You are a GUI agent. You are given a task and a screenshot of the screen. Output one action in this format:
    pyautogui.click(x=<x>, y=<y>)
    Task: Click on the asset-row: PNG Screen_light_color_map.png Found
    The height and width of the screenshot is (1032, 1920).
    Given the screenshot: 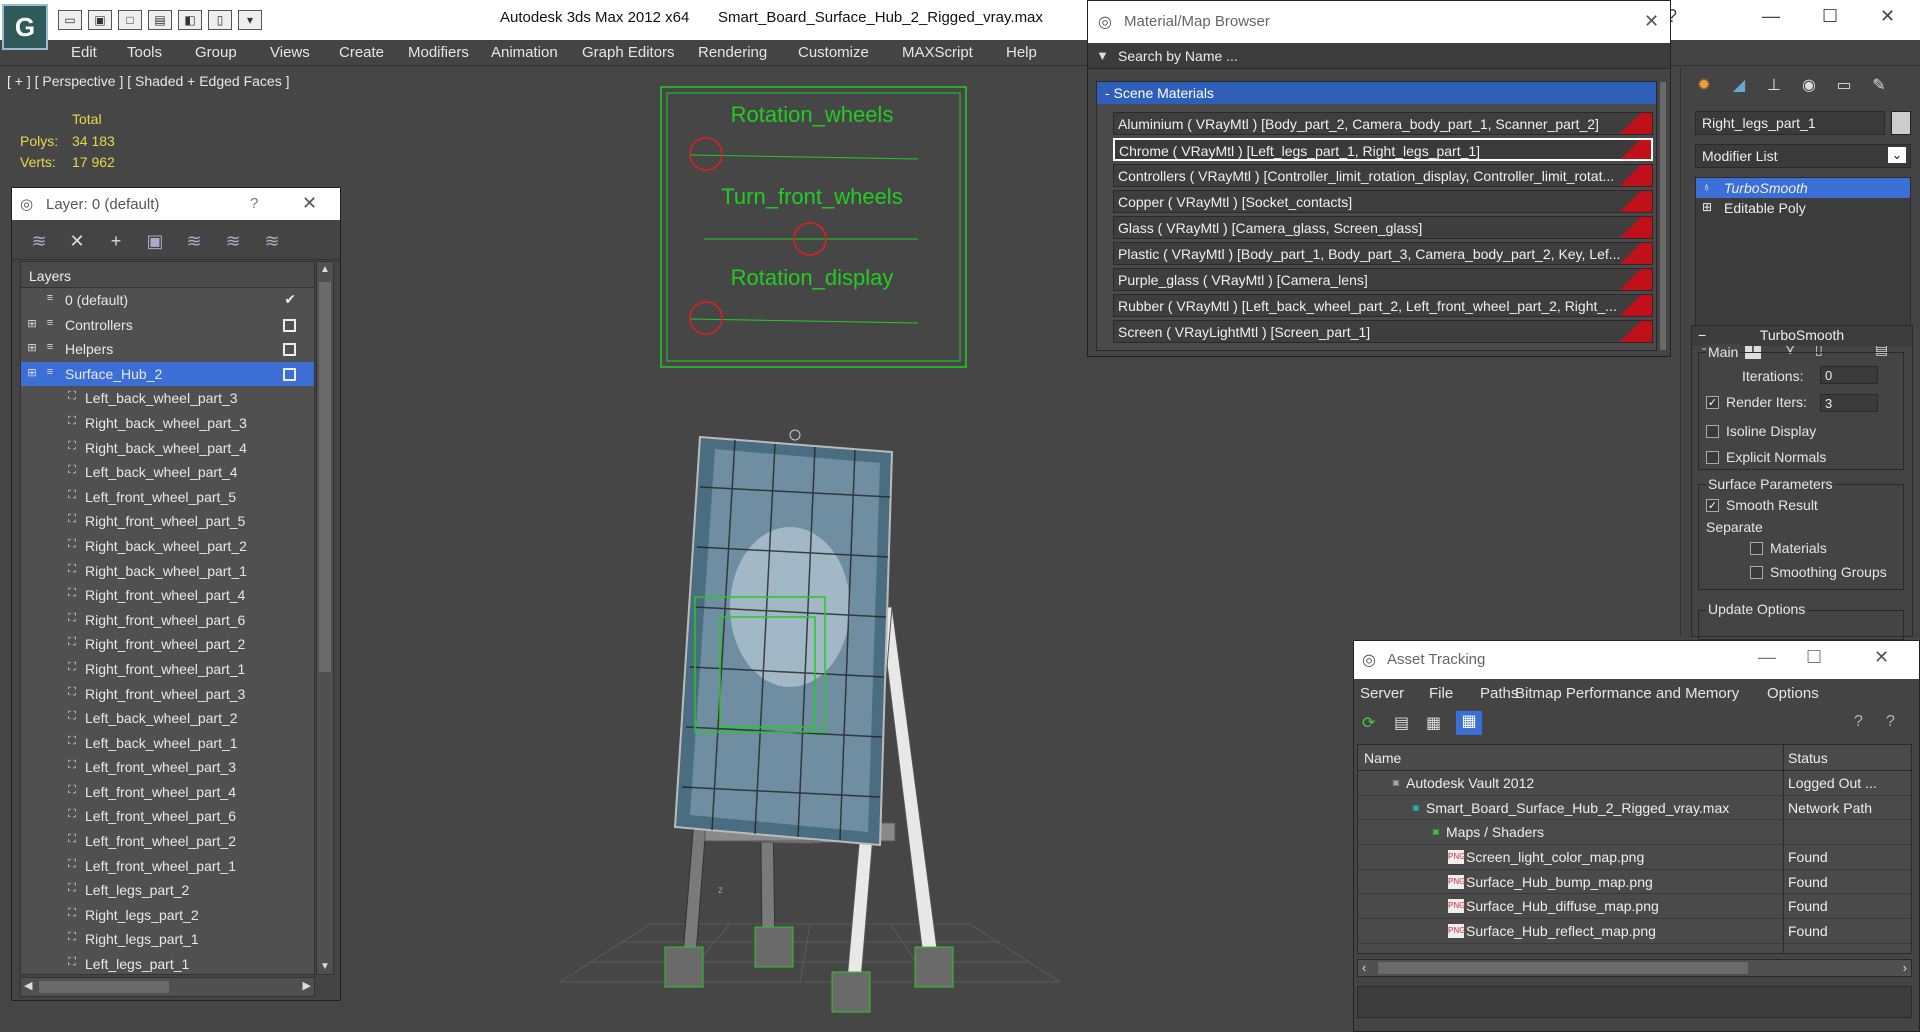 What is the action you would take?
    pyautogui.click(x=1634, y=857)
    